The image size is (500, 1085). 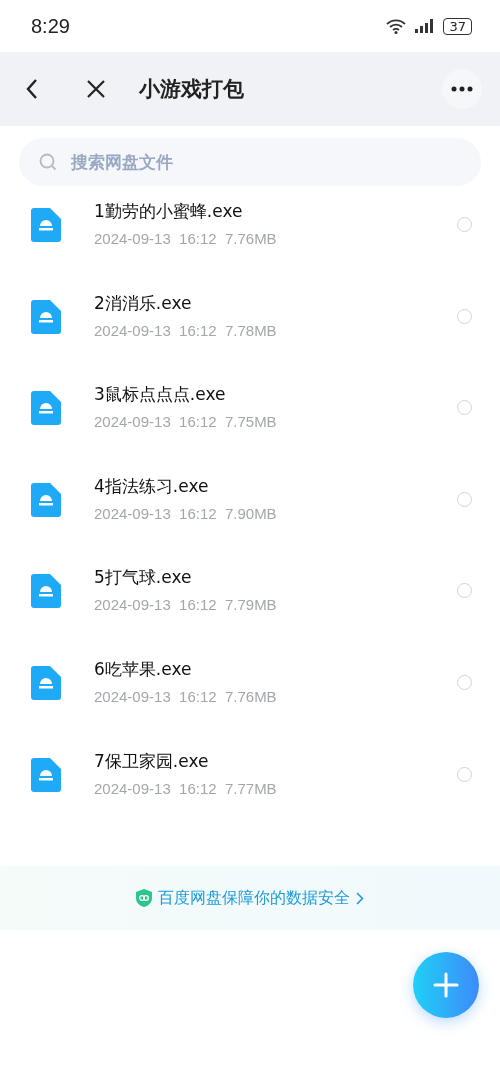 I want to click on file-row: 5打气球.exe 2024-09-13 16:12 7.79MB, so click(x=250, y=604).